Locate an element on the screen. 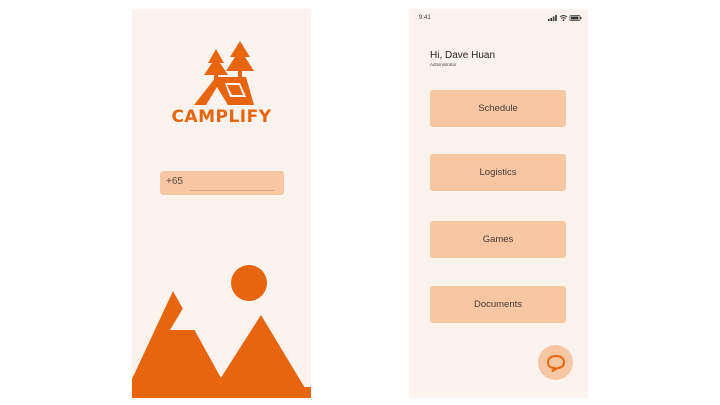 The height and width of the screenshot is (405, 720). documents-button: Documents is located at coordinates (498, 304).